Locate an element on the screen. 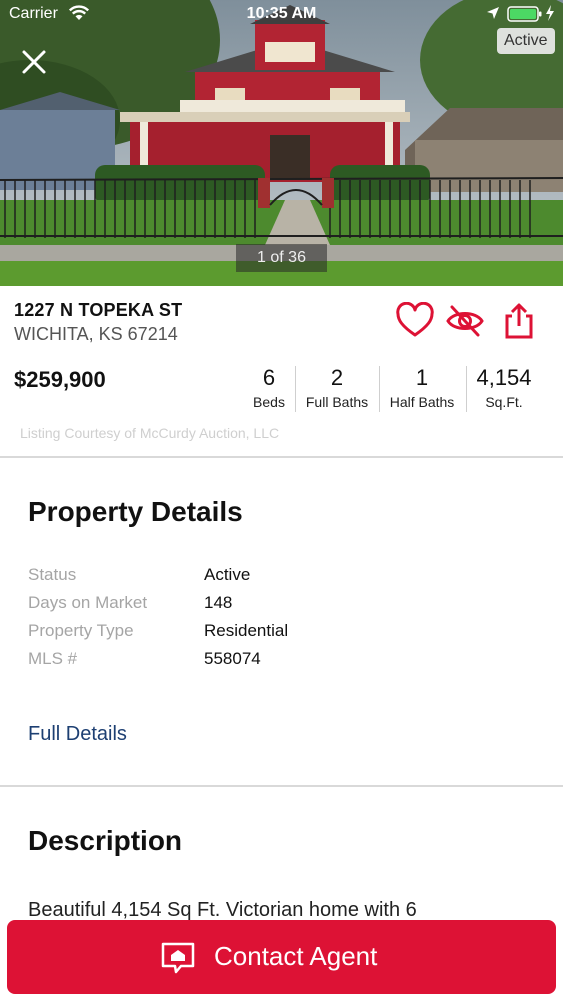  detail-row-status: Status Active is located at coordinates (278, 579).